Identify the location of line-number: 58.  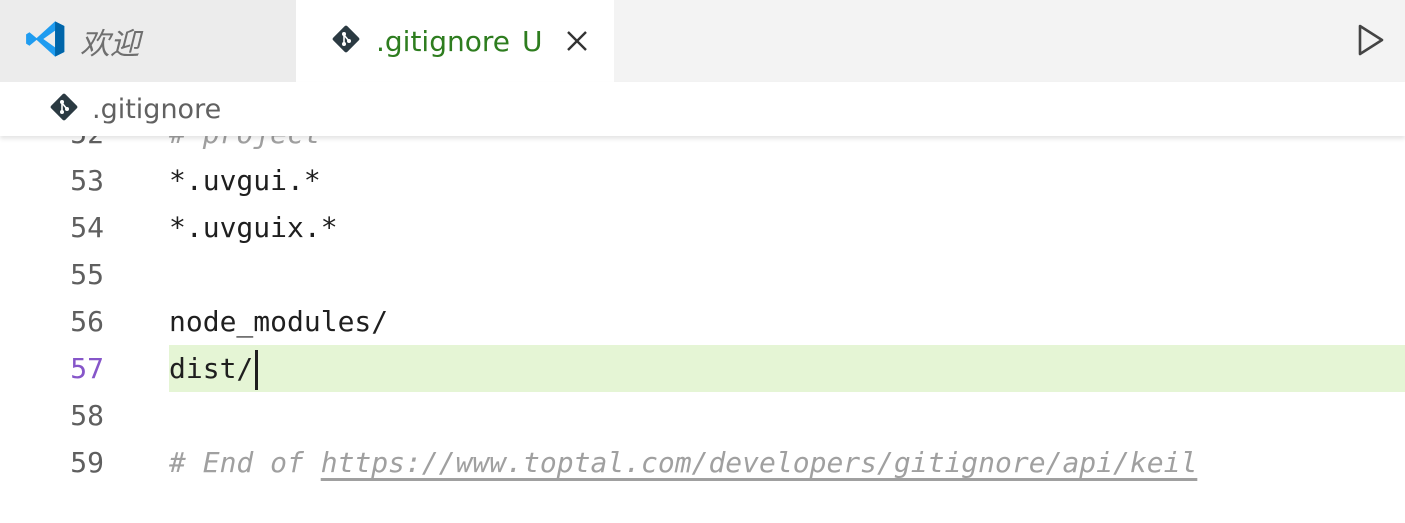
(87, 415).